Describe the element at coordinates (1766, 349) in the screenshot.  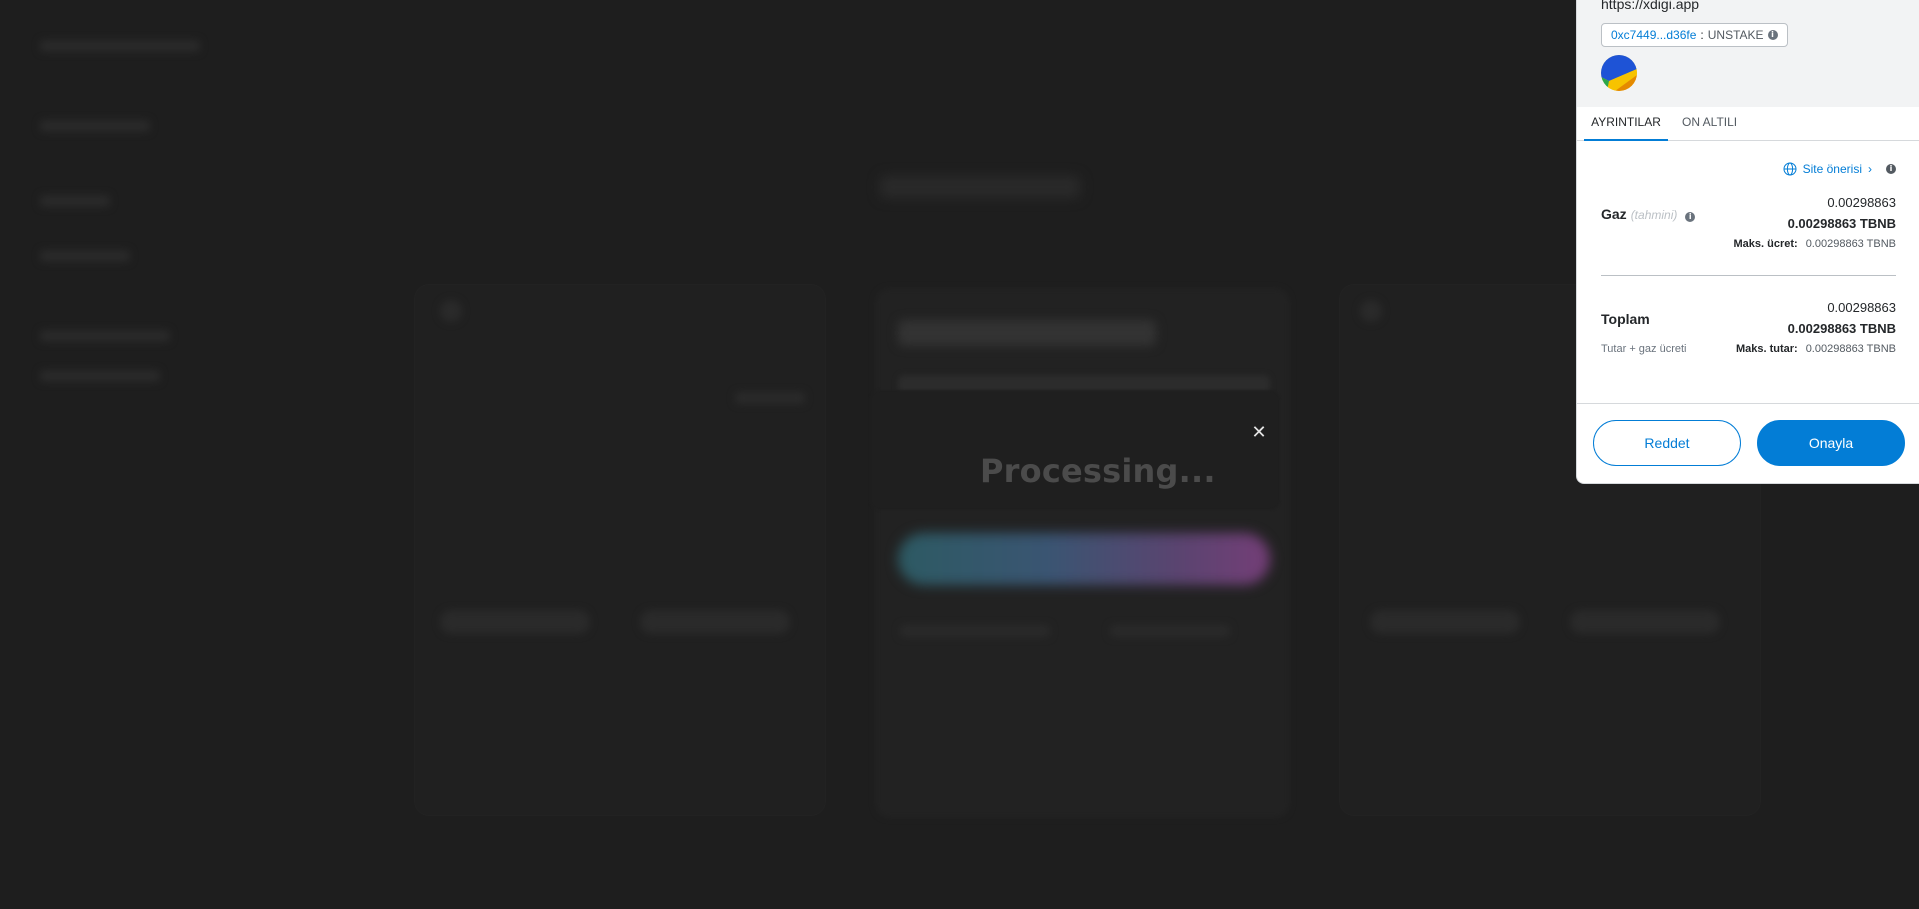
I see `total-max-label: Maks. tutar:` at that location.